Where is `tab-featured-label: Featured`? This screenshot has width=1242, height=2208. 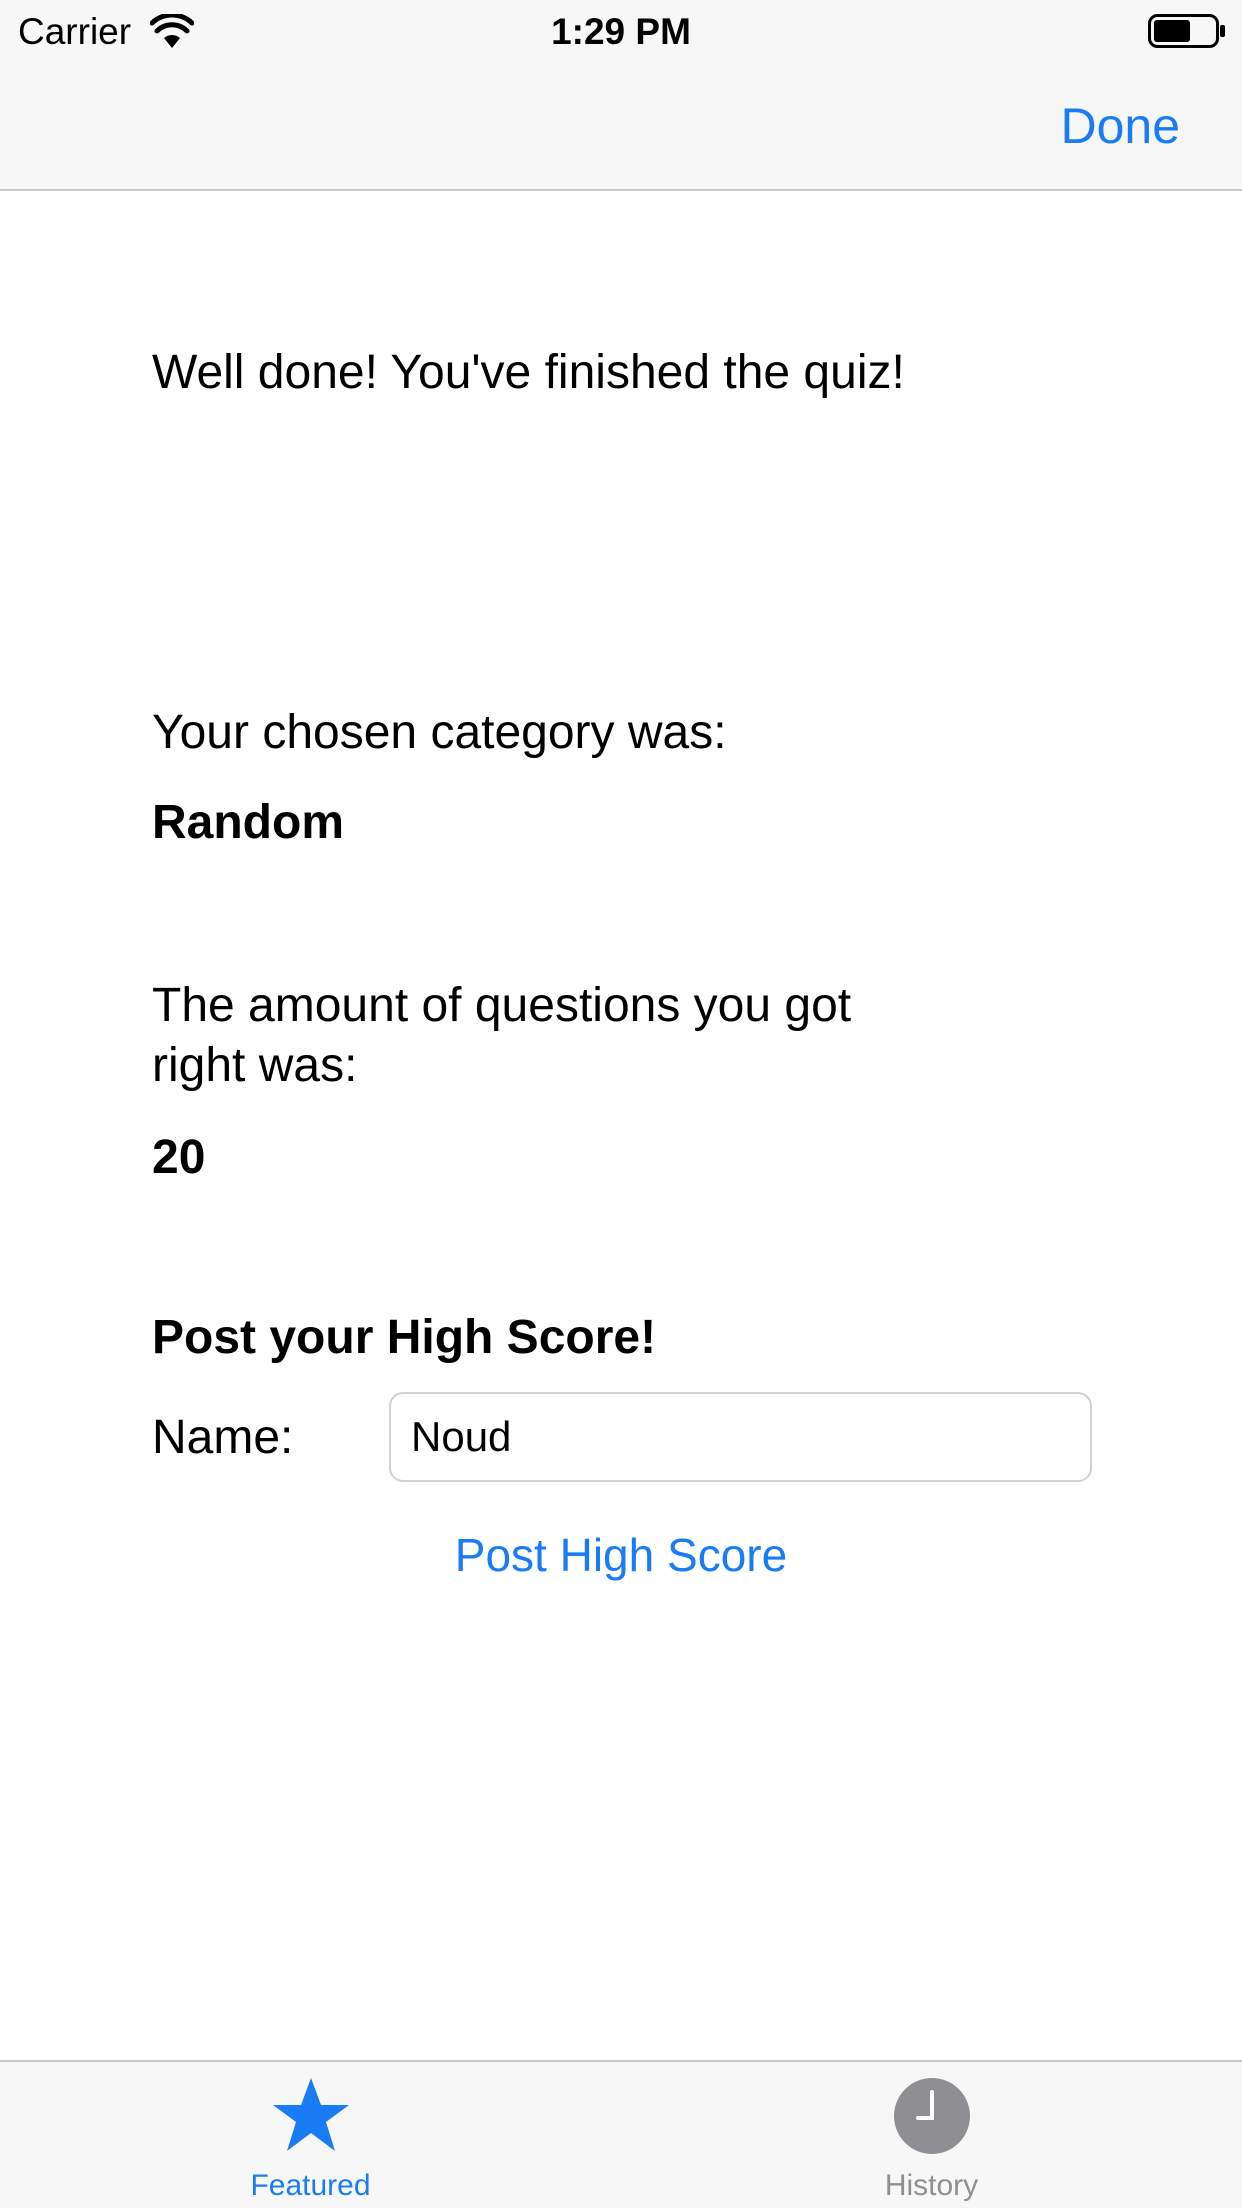
tab-featured-label: Featured is located at coordinates (310, 2185).